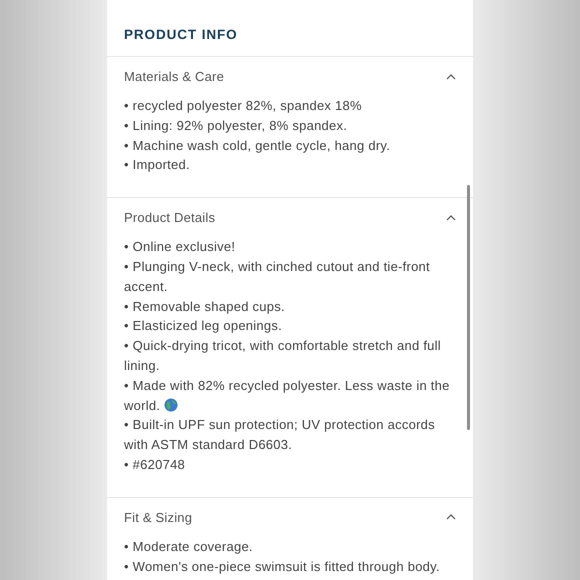 Image resolution: width=580 pixels, height=580 pixels. Describe the element at coordinates (290, 76) in the screenshot. I see `accordion-header: Materials & Care` at that location.